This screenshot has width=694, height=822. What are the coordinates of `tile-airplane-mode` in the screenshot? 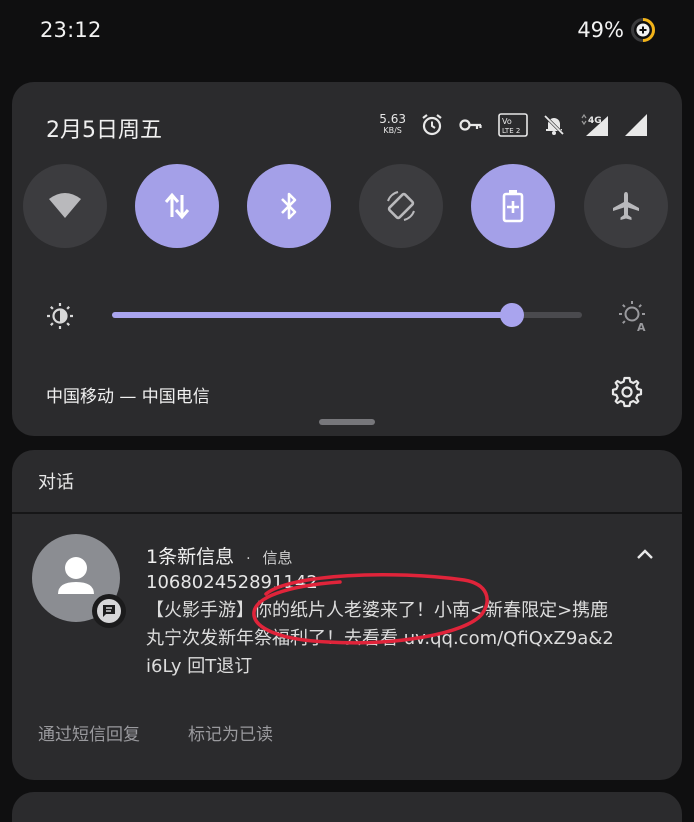 It's located at (626, 206).